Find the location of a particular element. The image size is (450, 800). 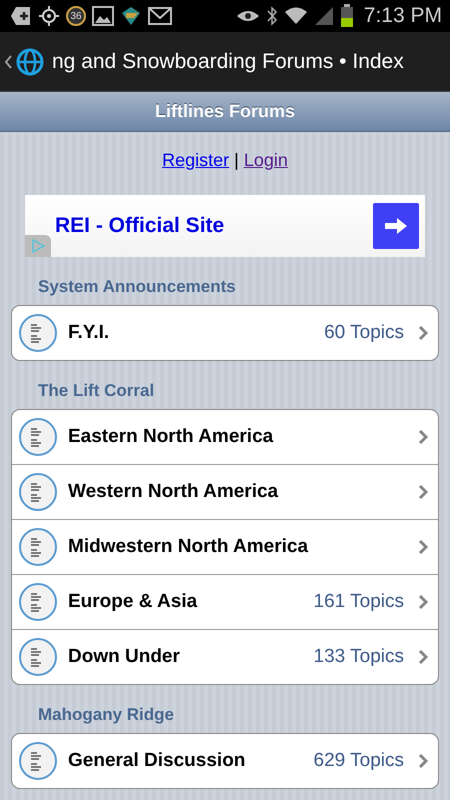

picture-icon is located at coordinates (103, 16).